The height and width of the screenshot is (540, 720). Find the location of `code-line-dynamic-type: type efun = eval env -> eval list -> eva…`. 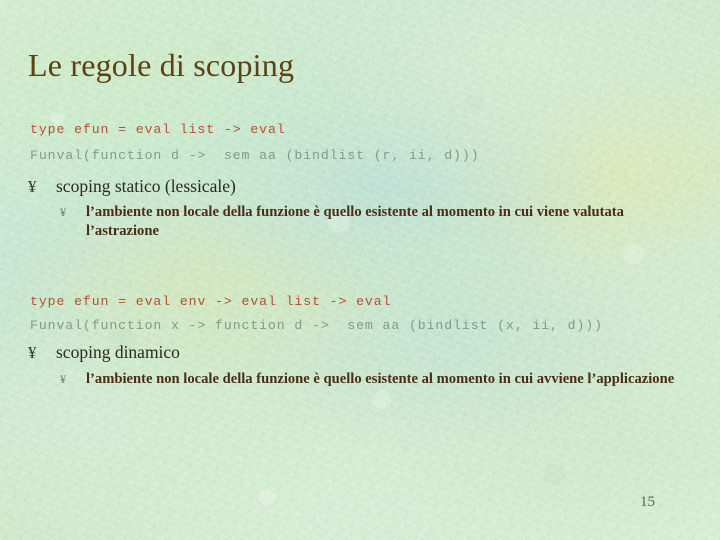

code-line-dynamic-type: type efun = eval env -> eval list -> eva… is located at coordinates (211, 301).